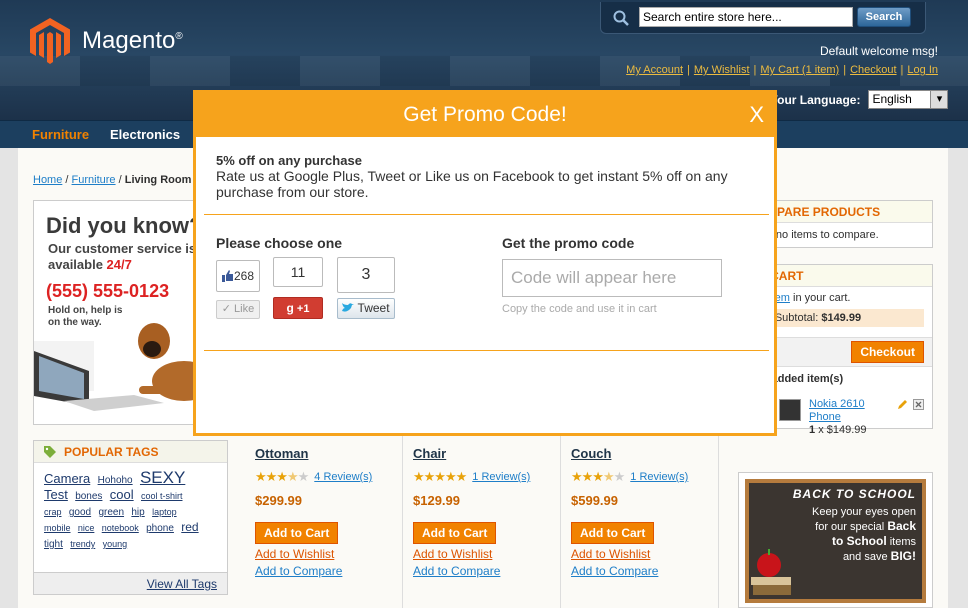 The height and width of the screenshot is (608, 968). I want to click on tag-link: nice, so click(86, 528).